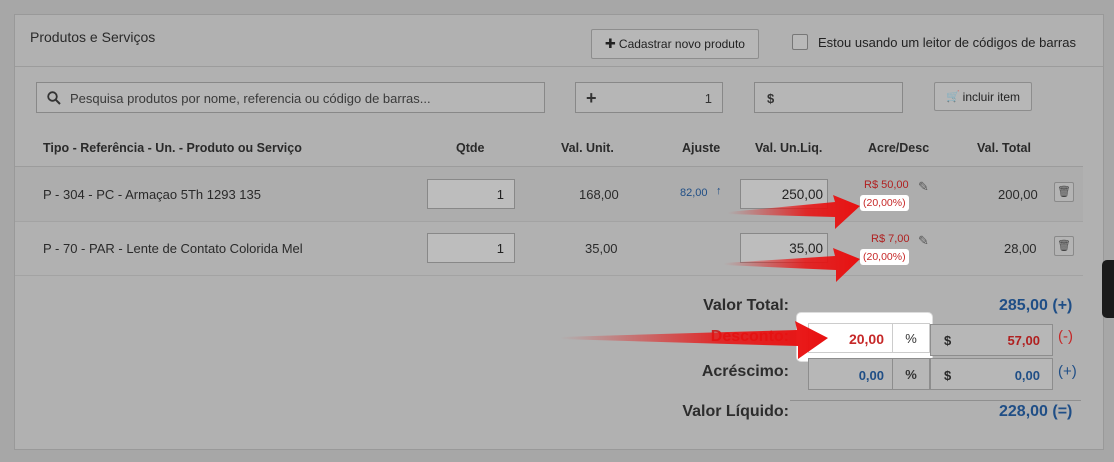 Image resolution: width=1114 pixels, height=462 pixels. Describe the element at coordinates (470, 148) in the screenshot. I see `col-header-qty: Qtde` at that location.